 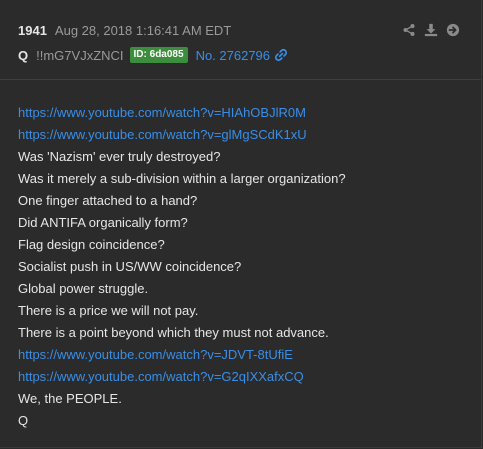 I want to click on post-text-line: Q, so click(x=23, y=420).